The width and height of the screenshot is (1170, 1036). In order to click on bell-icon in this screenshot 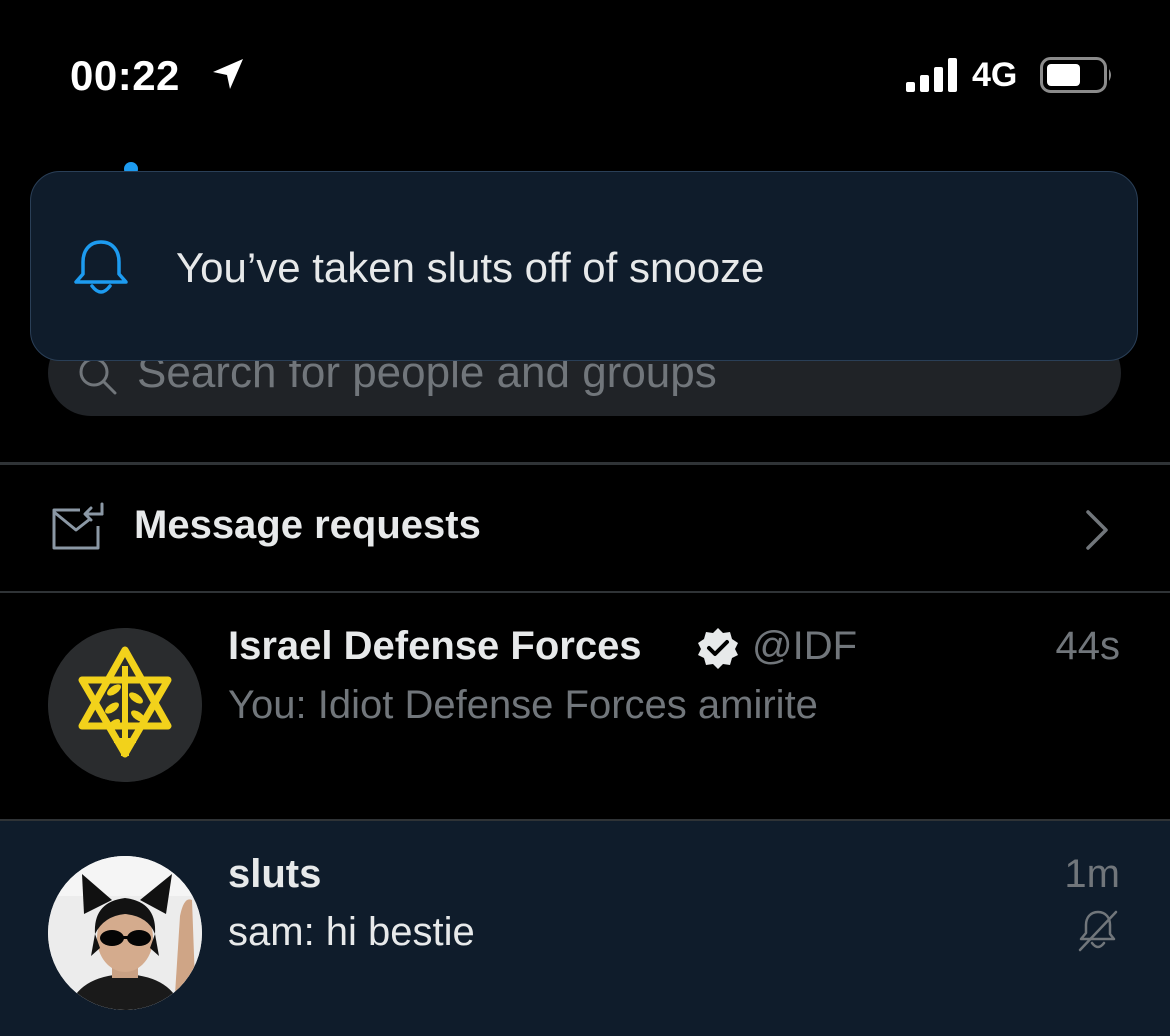, I will do `click(101, 267)`.